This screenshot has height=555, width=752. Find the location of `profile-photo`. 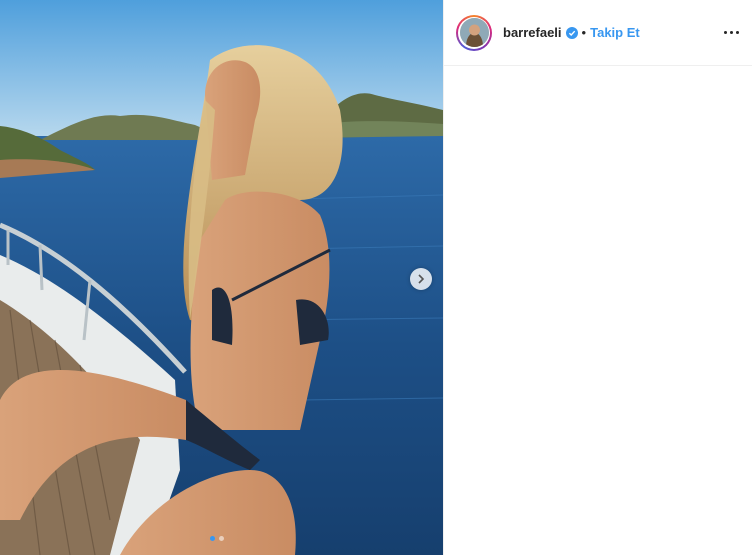

profile-photo is located at coordinates (474, 32).